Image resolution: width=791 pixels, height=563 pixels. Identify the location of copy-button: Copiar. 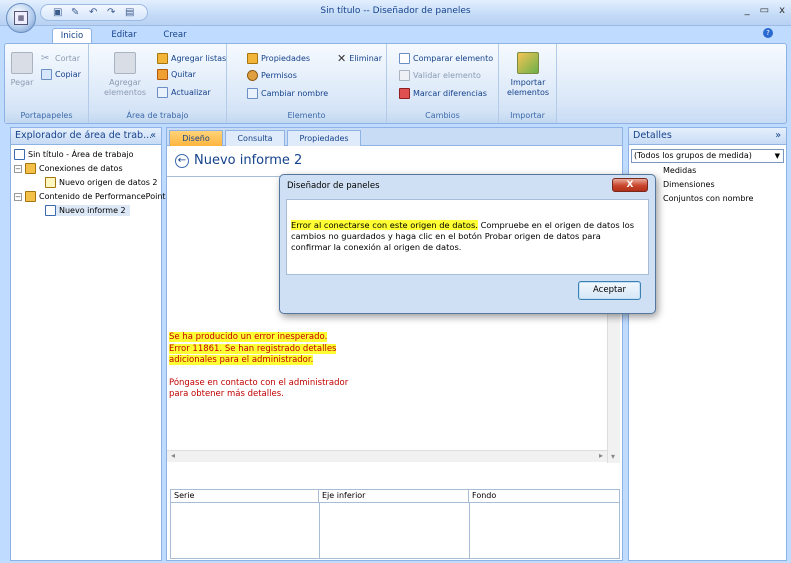
(61, 74).